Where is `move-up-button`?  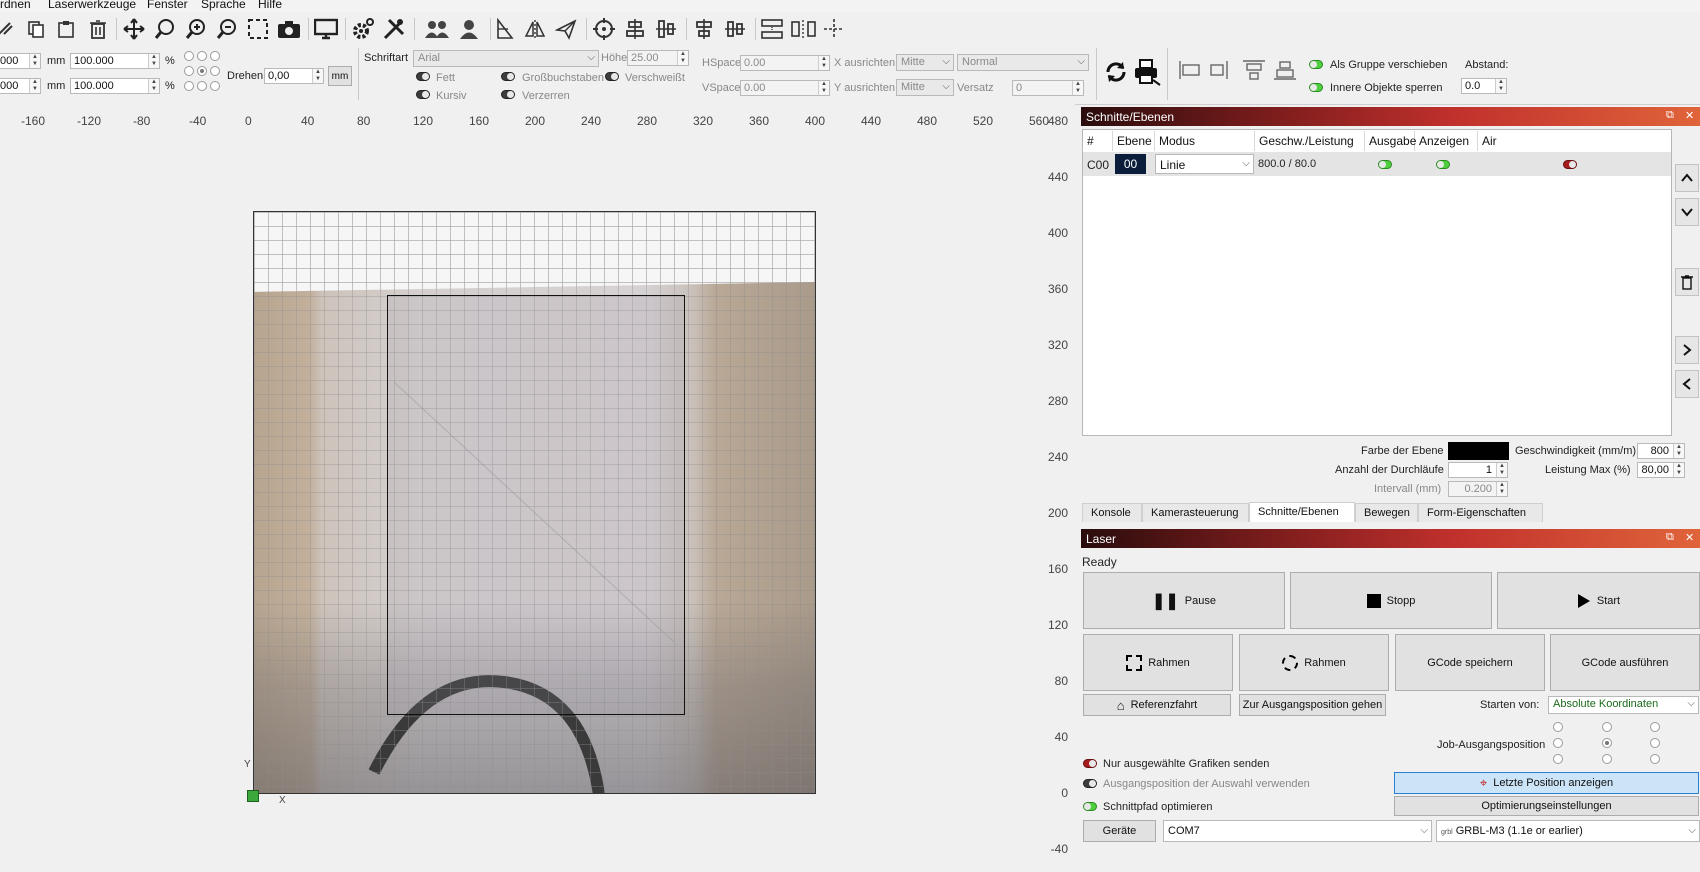 move-up-button is located at coordinates (1687, 178).